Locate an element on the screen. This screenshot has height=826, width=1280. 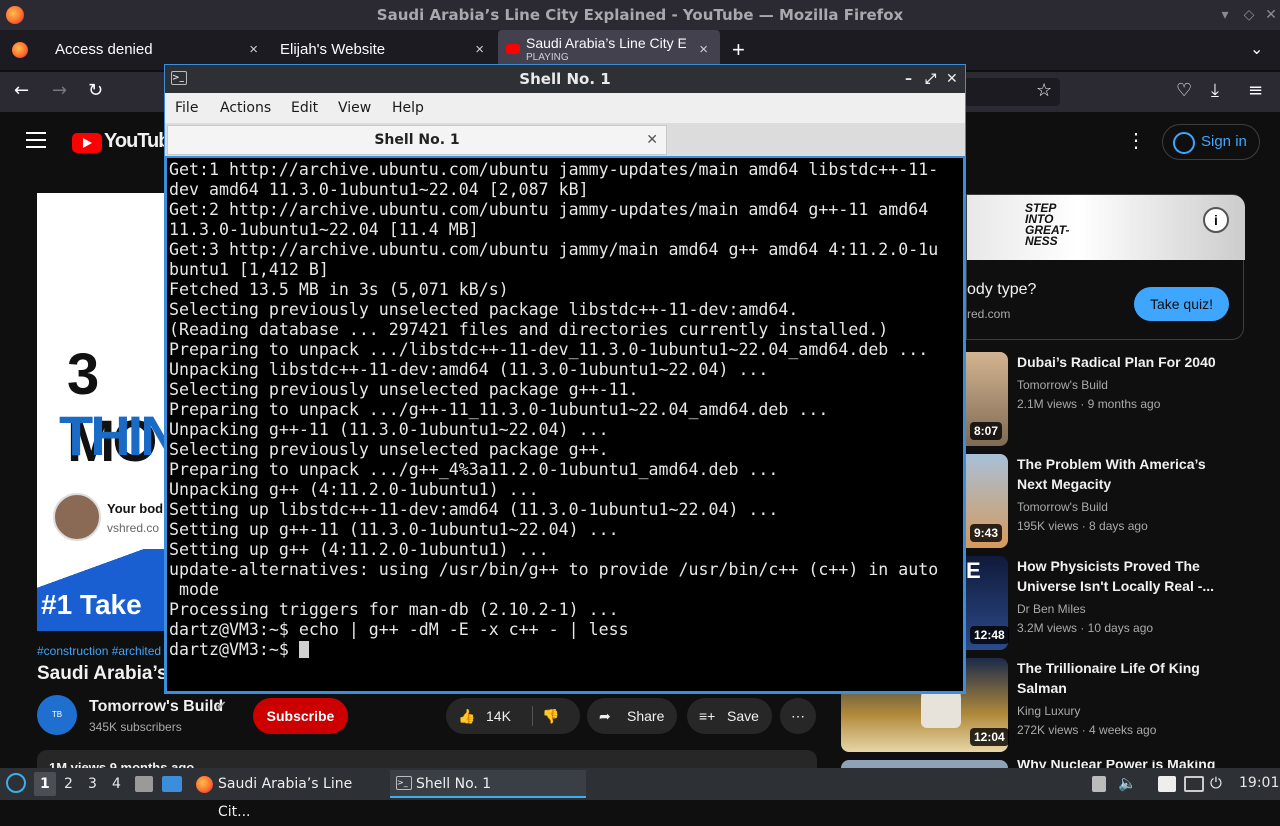
tab-close-icon: ✕ is located at coordinates (652, 140).